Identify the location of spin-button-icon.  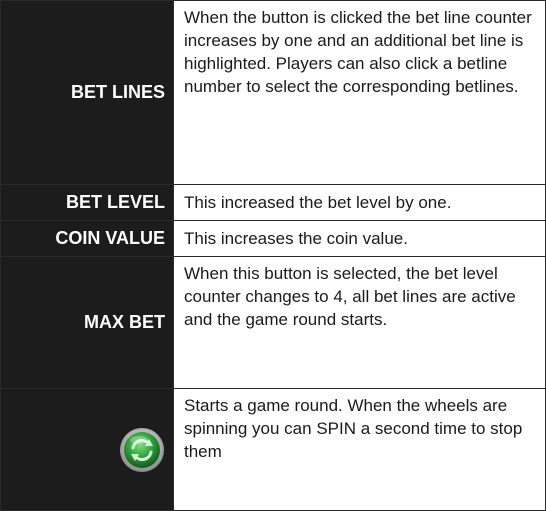
(142, 449).